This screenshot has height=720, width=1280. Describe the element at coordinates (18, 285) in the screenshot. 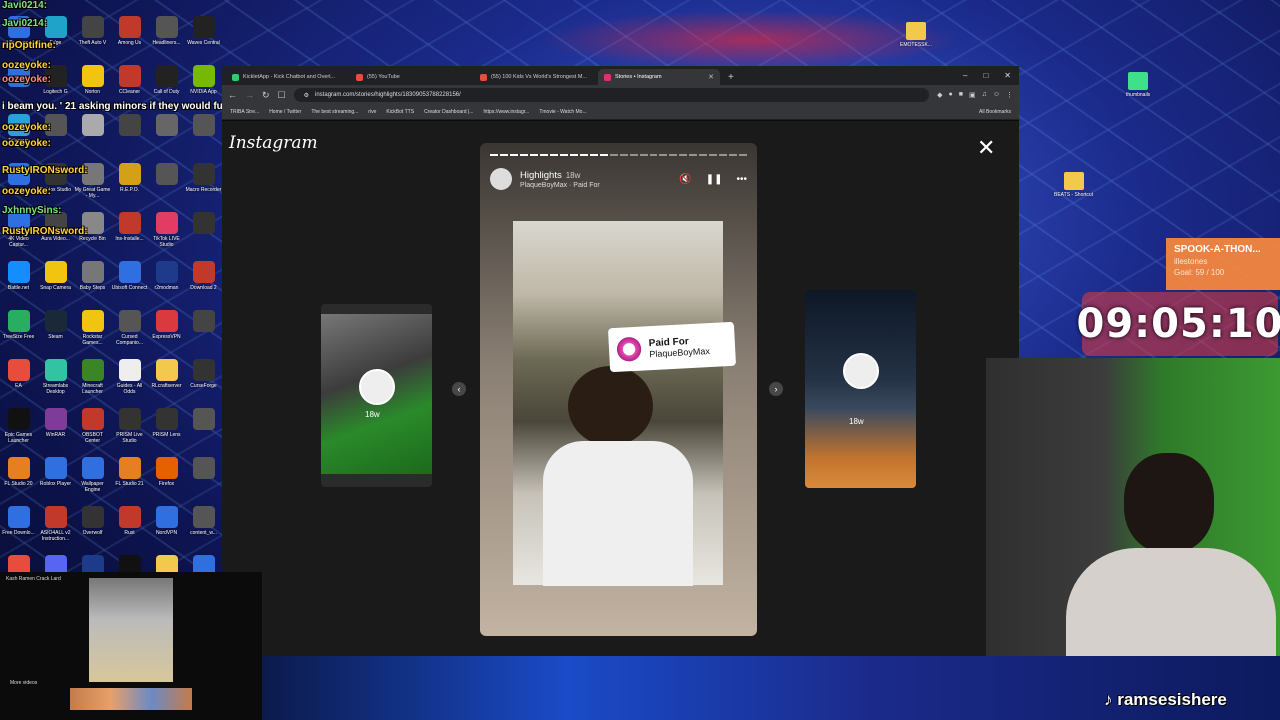

I see `desktop-icon: Battle.net` at that location.